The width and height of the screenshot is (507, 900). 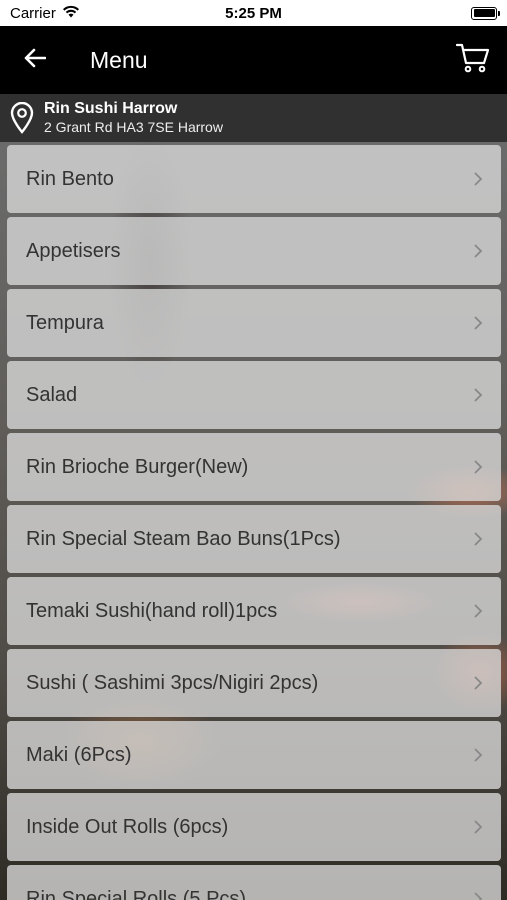 I want to click on menu-item-temaki-sushi: Temaki Sushi(hand roll)1pcs, so click(x=254, y=611).